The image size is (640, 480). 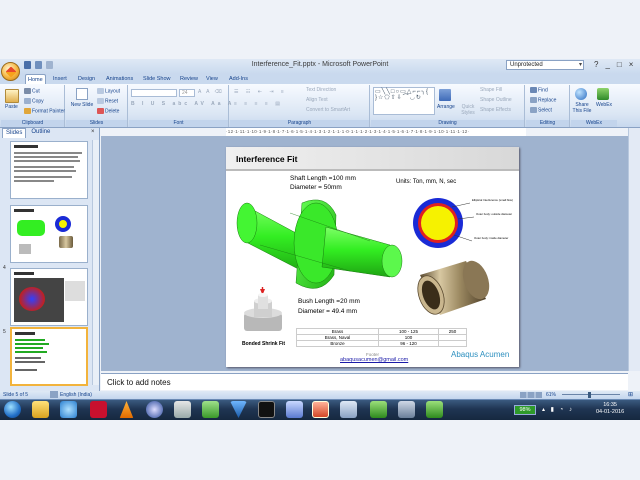 What do you see at coordinates (566, 410) in the screenshot?
I see `tray-icons: ▴ ▮ ◔ ♪` at bounding box center [566, 410].